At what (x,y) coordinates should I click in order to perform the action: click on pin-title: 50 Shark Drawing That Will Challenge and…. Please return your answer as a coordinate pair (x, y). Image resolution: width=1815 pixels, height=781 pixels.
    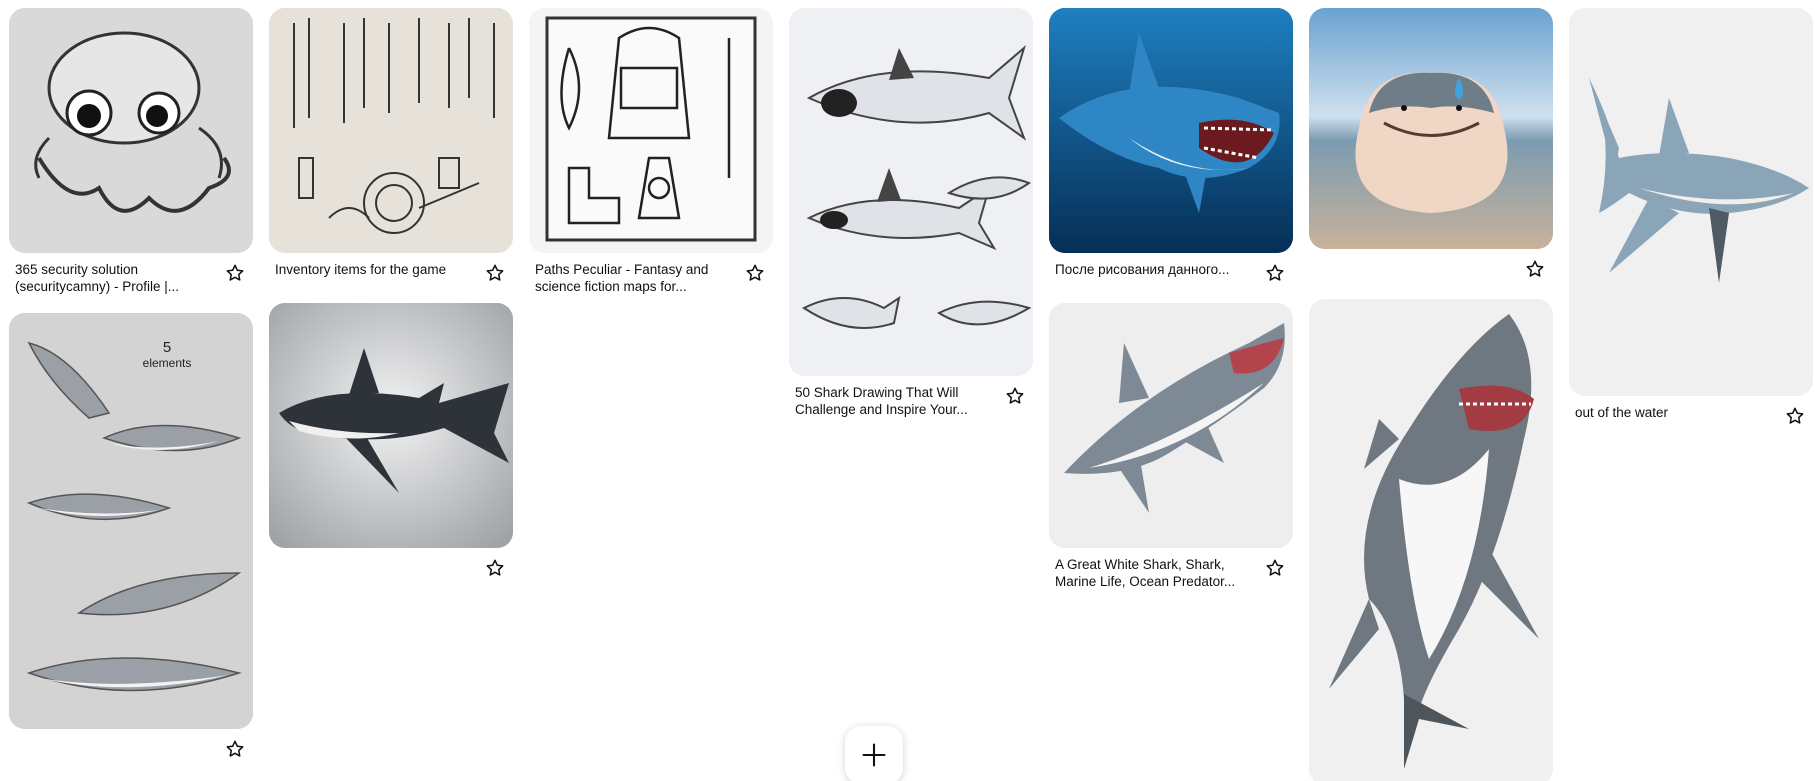
    Looking at the image, I should click on (895, 401).